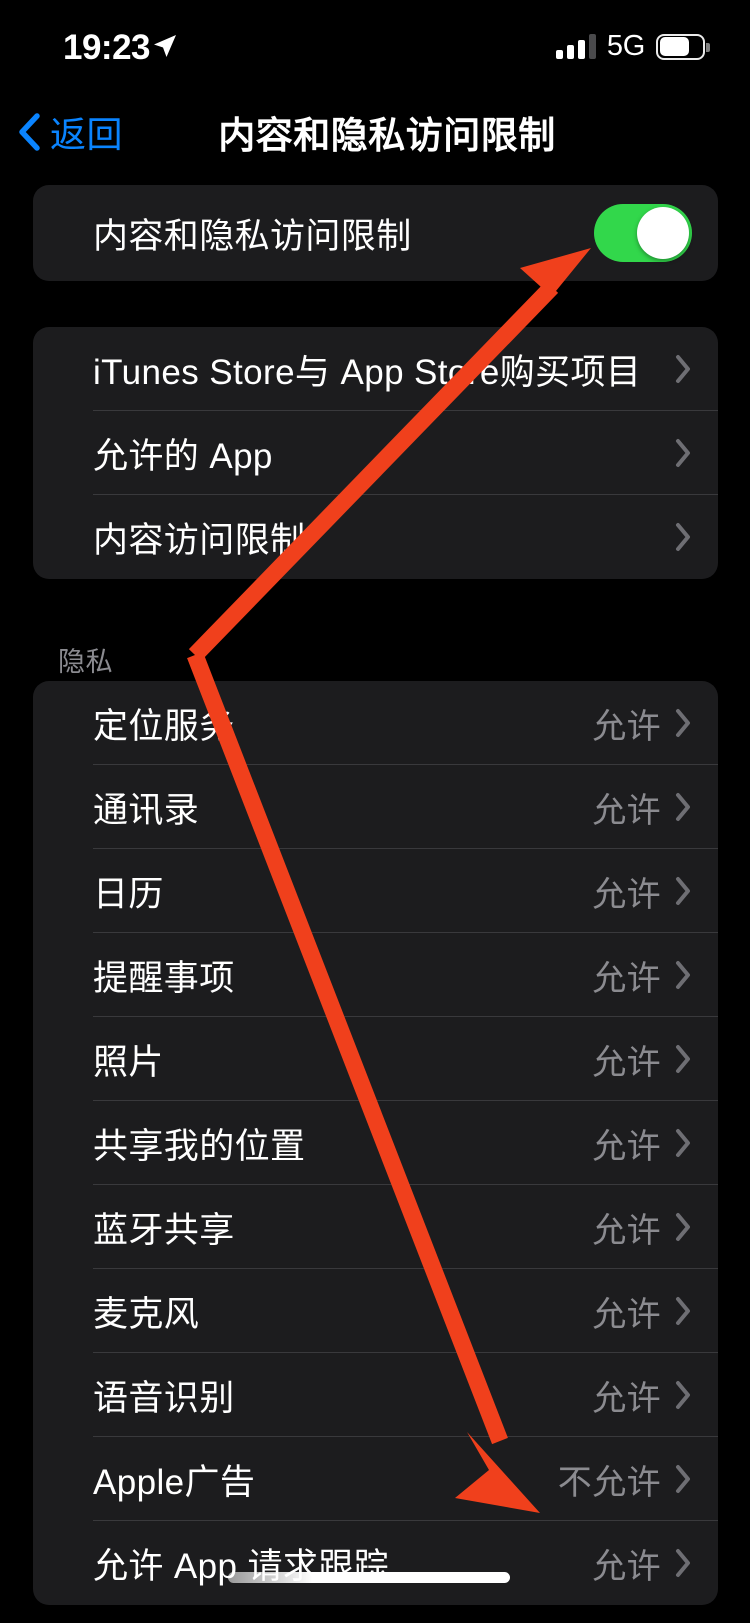 The height and width of the screenshot is (1623, 750). Describe the element at coordinates (252, 236) in the screenshot. I see `row-label: 内容和隐私访问限制` at that location.